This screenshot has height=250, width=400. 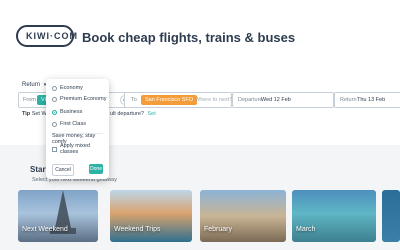 I want to click on option-label: First Class, so click(x=73, y=124).